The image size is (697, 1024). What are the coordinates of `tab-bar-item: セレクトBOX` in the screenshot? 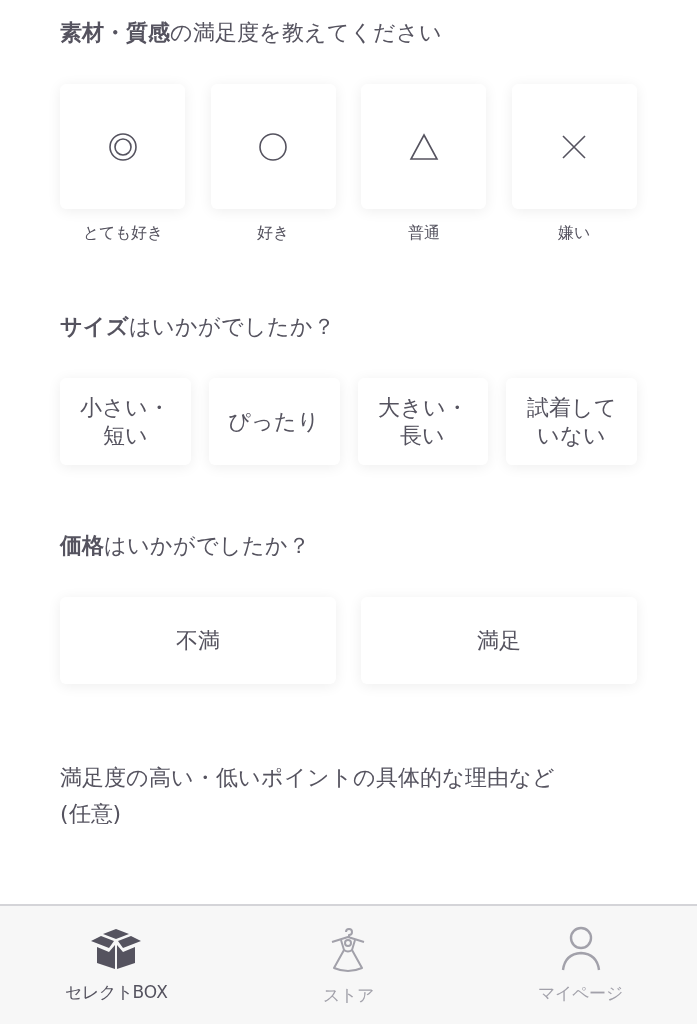 It's located at (116, 965).